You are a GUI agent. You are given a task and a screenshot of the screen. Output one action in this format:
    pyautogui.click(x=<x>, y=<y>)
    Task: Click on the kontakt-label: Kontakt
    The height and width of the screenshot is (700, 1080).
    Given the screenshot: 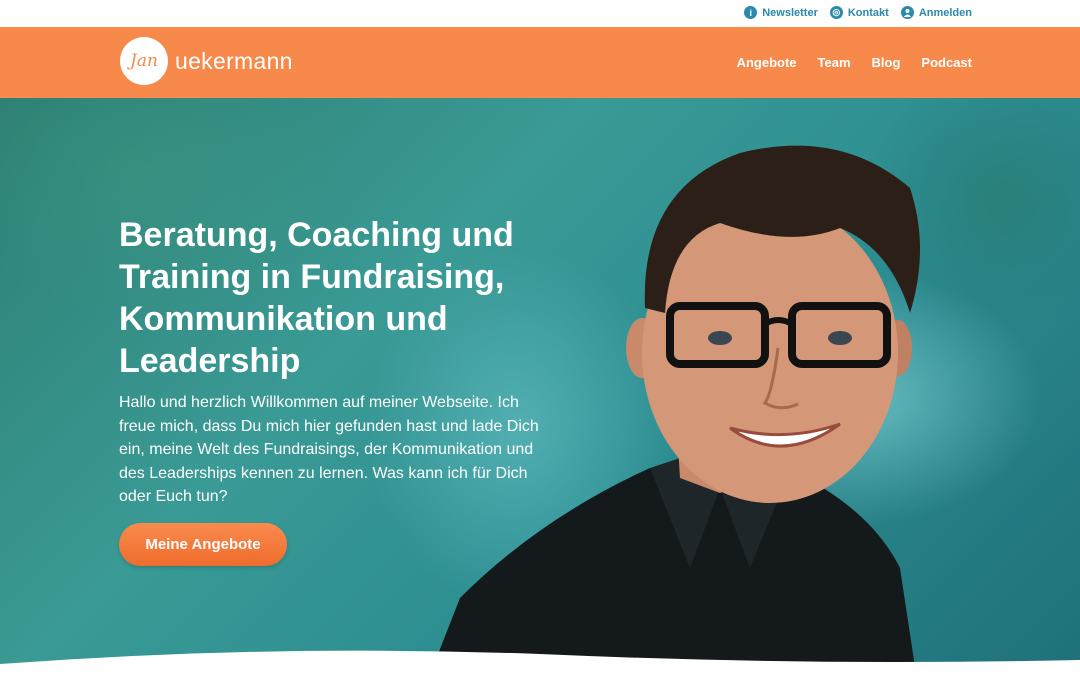 What is the action you would take?
    pyautogui.click(x=868, y=12)
    